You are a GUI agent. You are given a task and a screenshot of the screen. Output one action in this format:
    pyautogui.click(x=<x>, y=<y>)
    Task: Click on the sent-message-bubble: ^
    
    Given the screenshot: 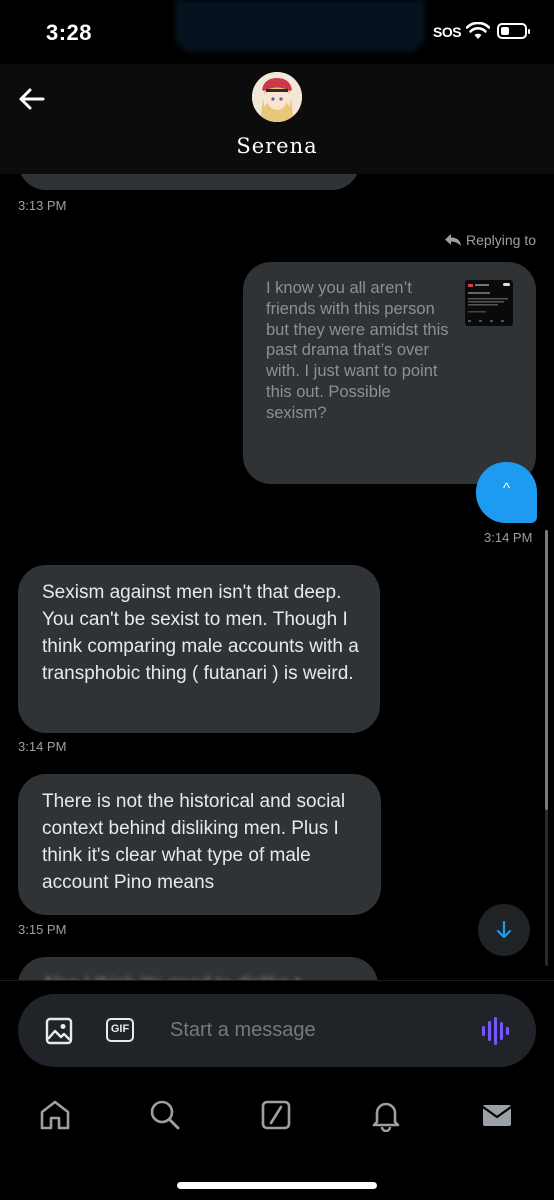 What is the action you would take?
    pyautogui.click(x=506, y=492)
    